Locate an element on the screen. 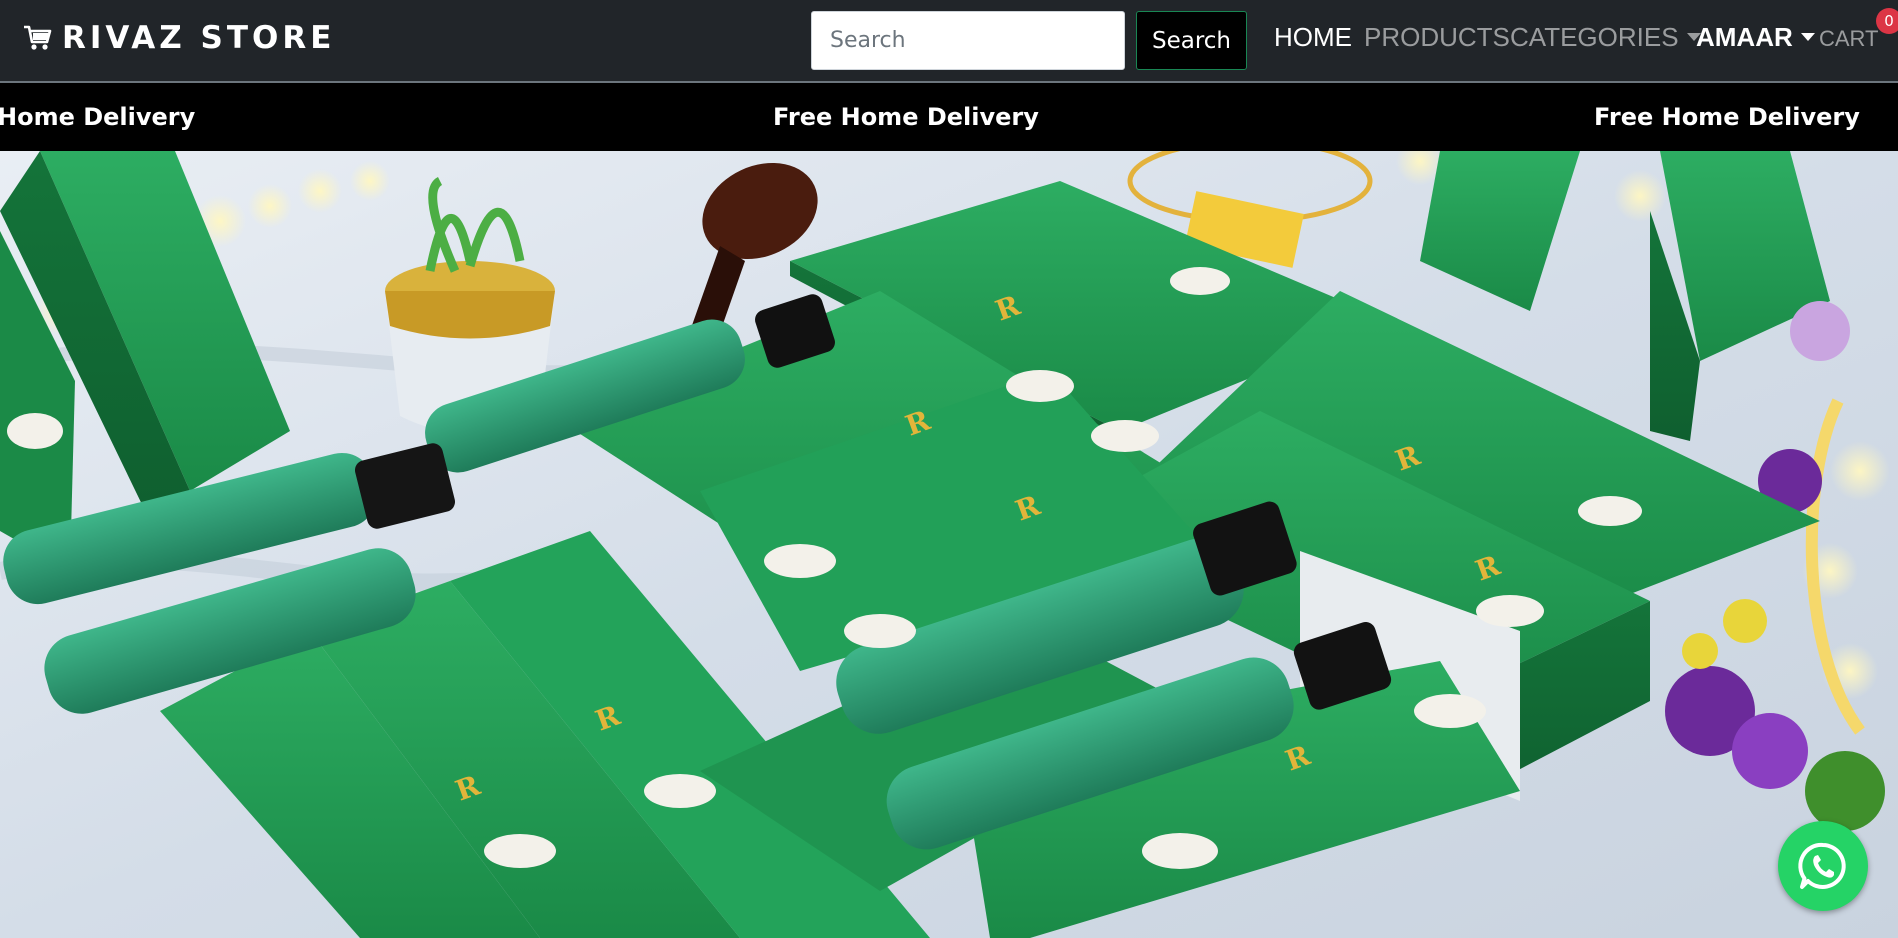  nav-home-label: HOME is located at coordinates (1313, 37).